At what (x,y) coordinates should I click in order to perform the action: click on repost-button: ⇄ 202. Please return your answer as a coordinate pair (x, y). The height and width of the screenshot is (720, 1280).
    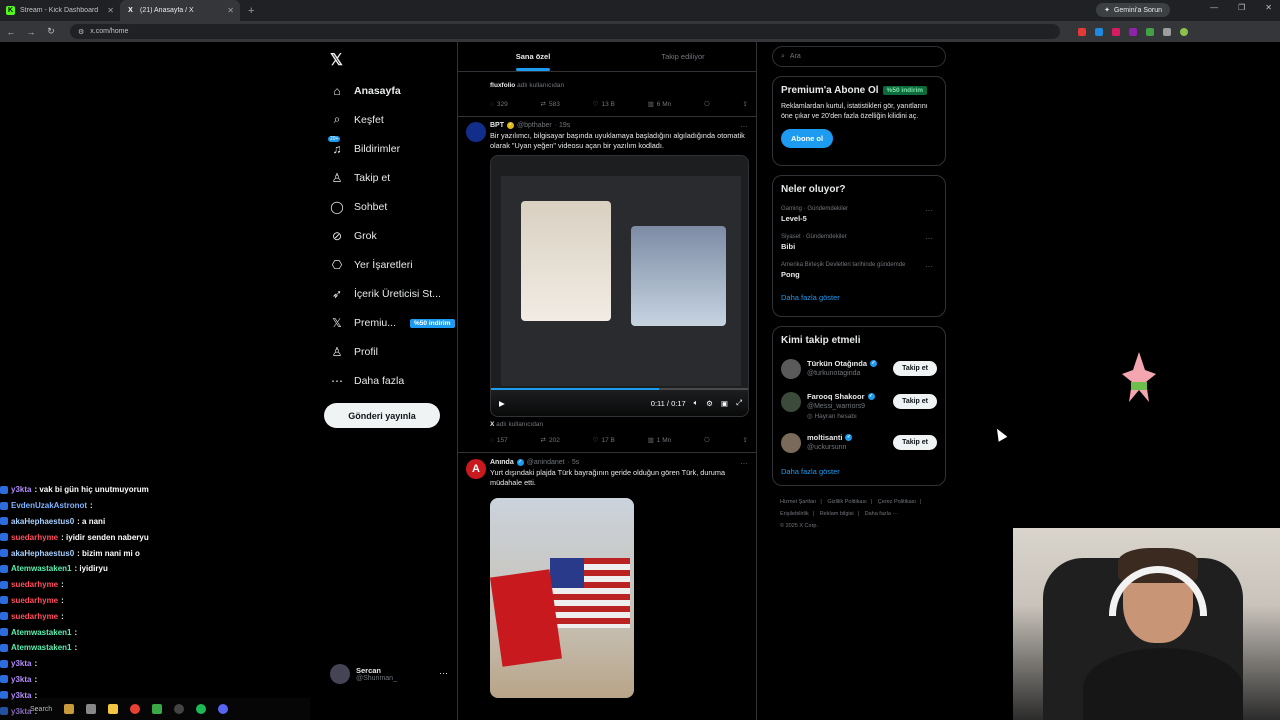
    Looking at the image, I should click on (550, 440).